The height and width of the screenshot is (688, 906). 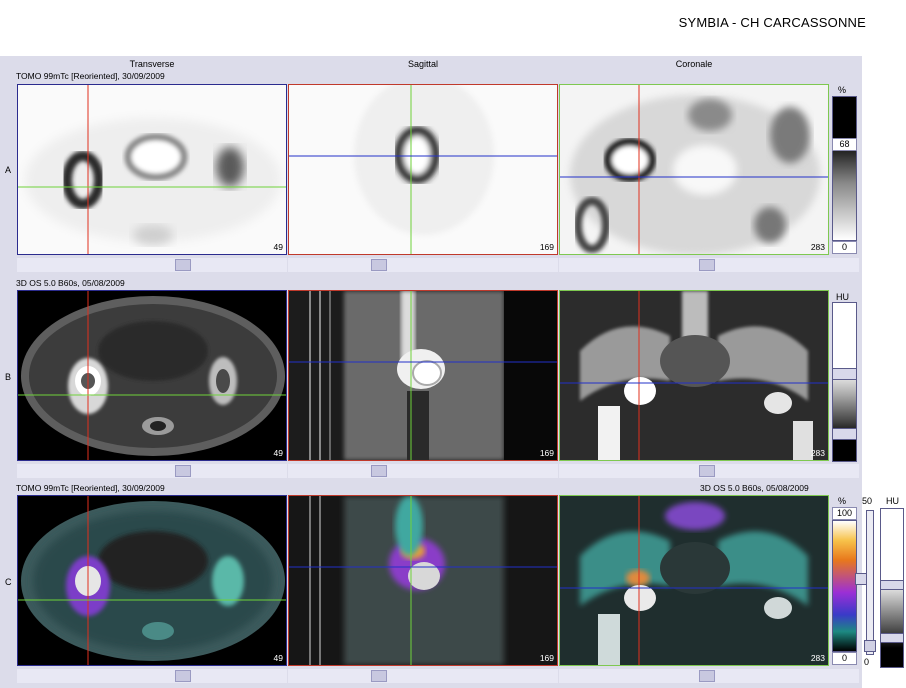 I want to click on nm-transverse-image, so click(x=152, y=169).